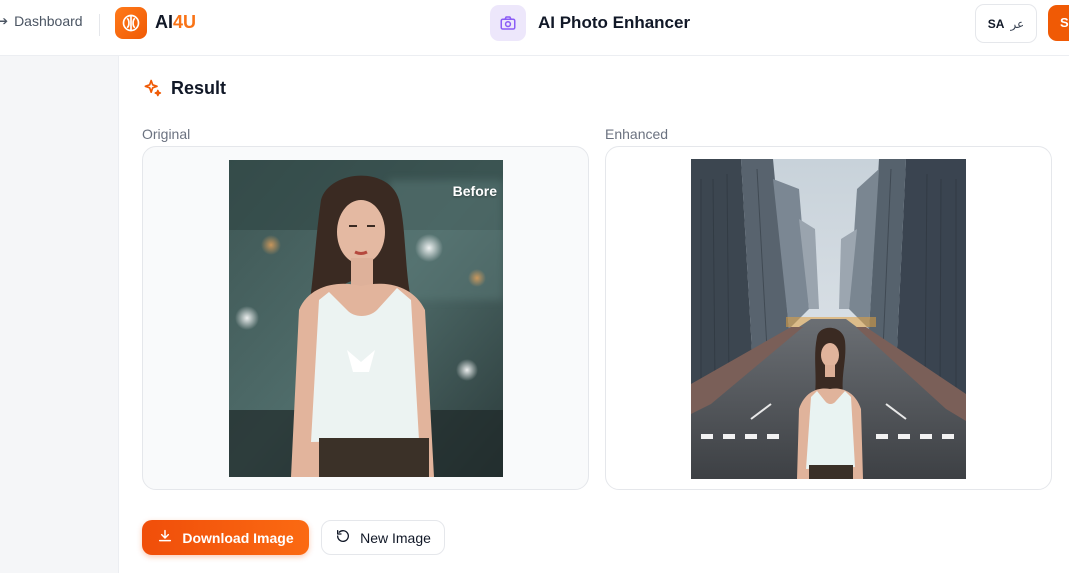 The image size is (1069, 573). I want to click on sparkle-icon, so click(152, 88).